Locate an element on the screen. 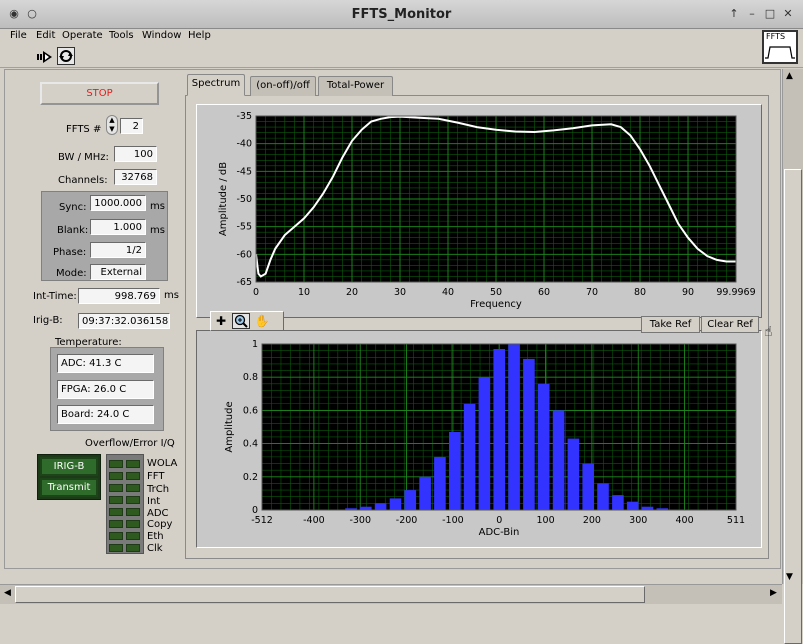 This screenshot has width=803, height=644. tab-total-power: Total-Power is located at coordinates (355, 86).